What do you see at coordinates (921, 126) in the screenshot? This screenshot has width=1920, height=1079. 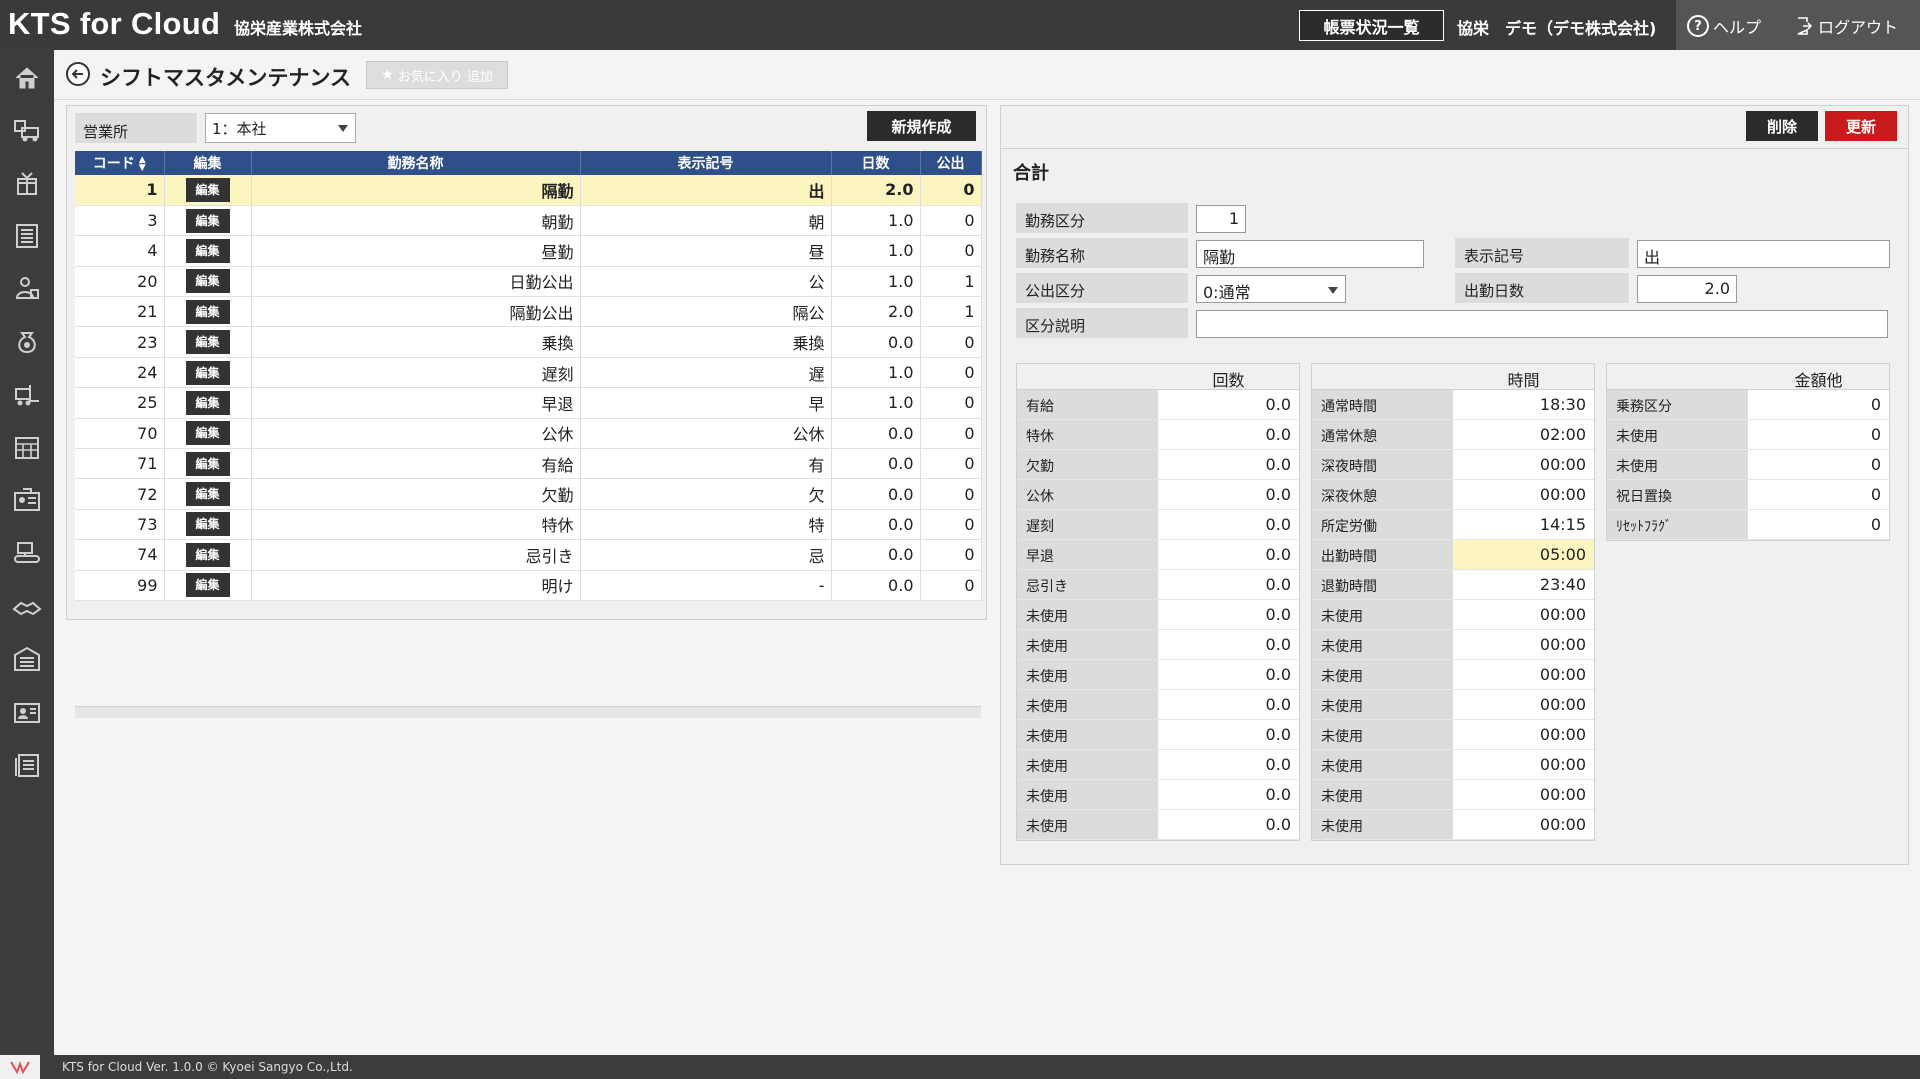 I see `new-create-button: 新規作成` at bounding box center [921, 126].